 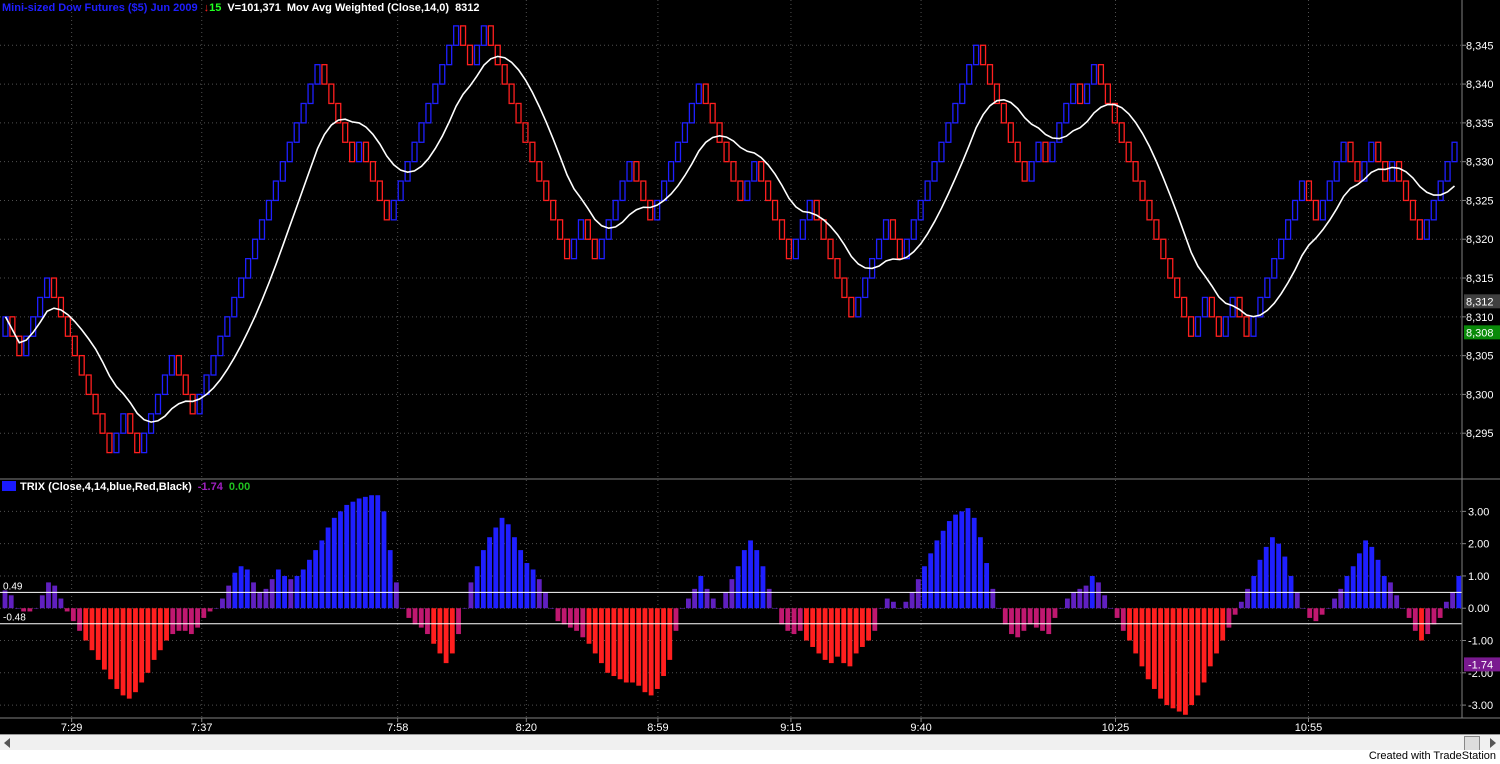 What do you see at coordinates (1480, 85) in the screenshot?
I see `price-tick-label: 8,340` at bounding box center [1480, 85].